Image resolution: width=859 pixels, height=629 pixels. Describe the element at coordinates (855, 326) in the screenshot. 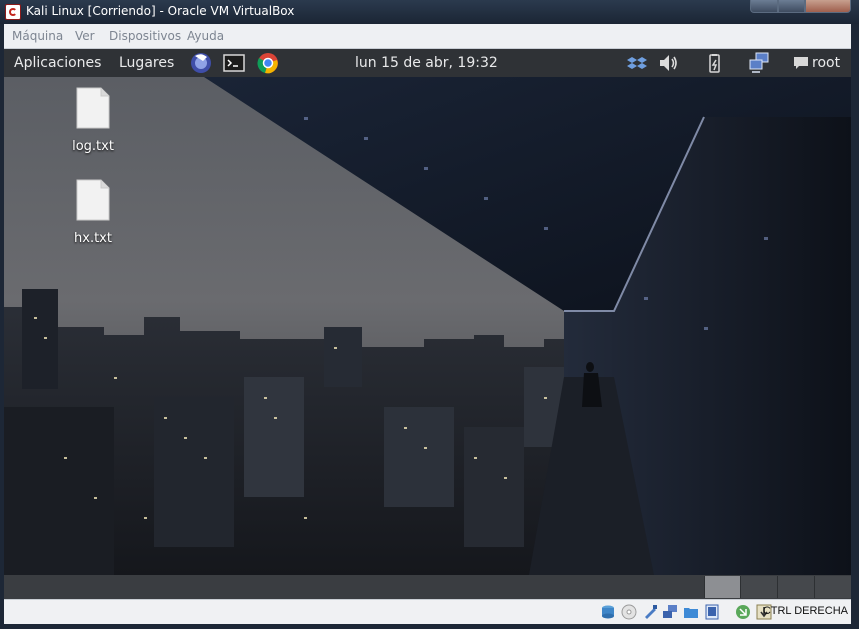

I see `window-frame-right` at that location.